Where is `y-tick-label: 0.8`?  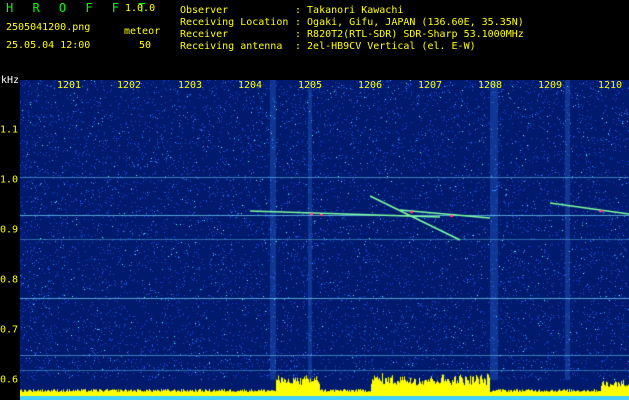
y-tick-label: 0.8 is located at coordinates (9, 280).